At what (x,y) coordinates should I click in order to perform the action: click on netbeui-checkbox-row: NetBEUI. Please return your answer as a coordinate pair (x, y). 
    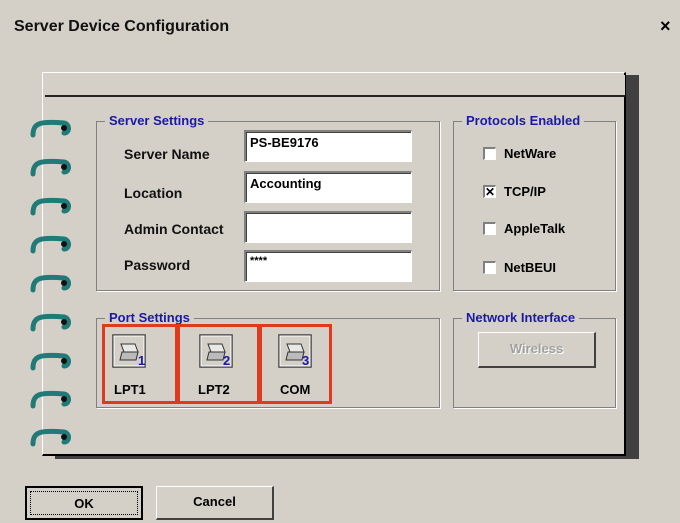
    Looking at the image, I should click on (519, 267).